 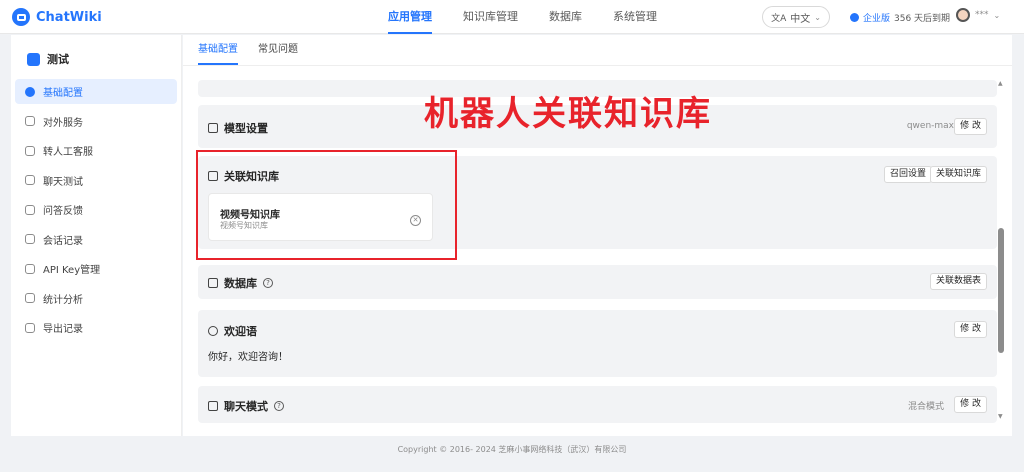 What do you see at coordinates (30, 298) in the screenshot?
I see `stats-icon` at bounding box center [30, 298].